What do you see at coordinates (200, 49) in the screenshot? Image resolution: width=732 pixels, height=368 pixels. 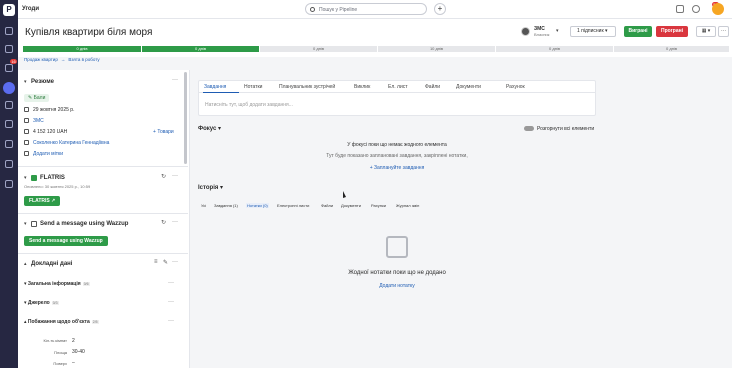 I see `pipeline-stage-2: 0 днів` at bounding box center [200, 49].